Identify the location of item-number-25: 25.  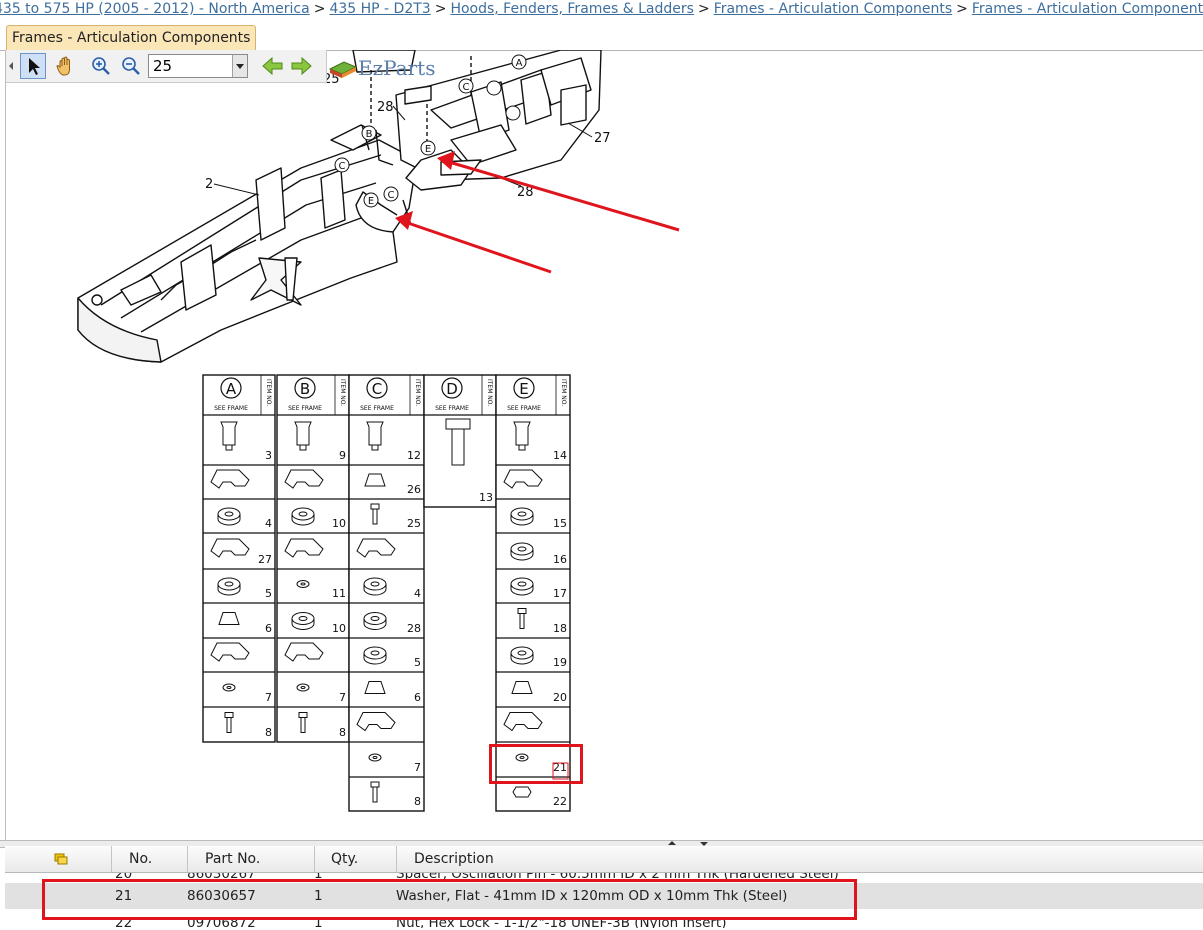
(414, 523).